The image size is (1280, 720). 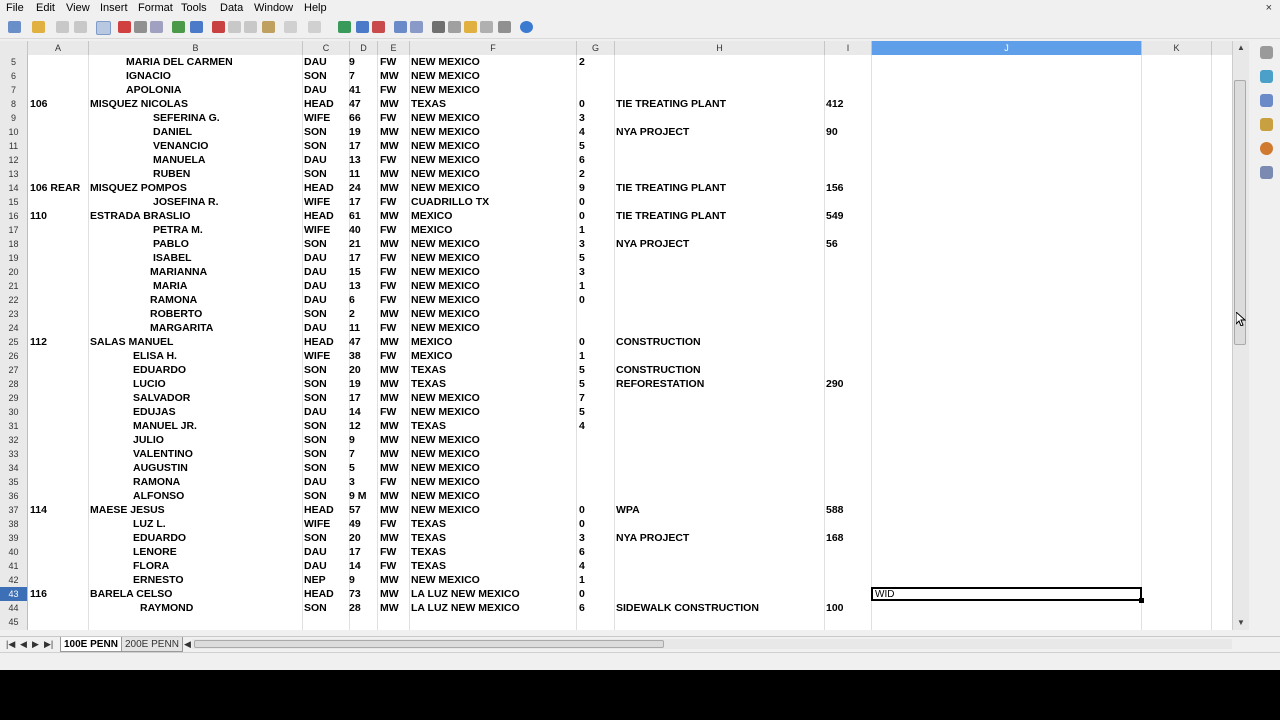 What do you see at coordinates (355, 104) in the screenshot?
I see `cell-d: 47` at bounding box center [355, 104].